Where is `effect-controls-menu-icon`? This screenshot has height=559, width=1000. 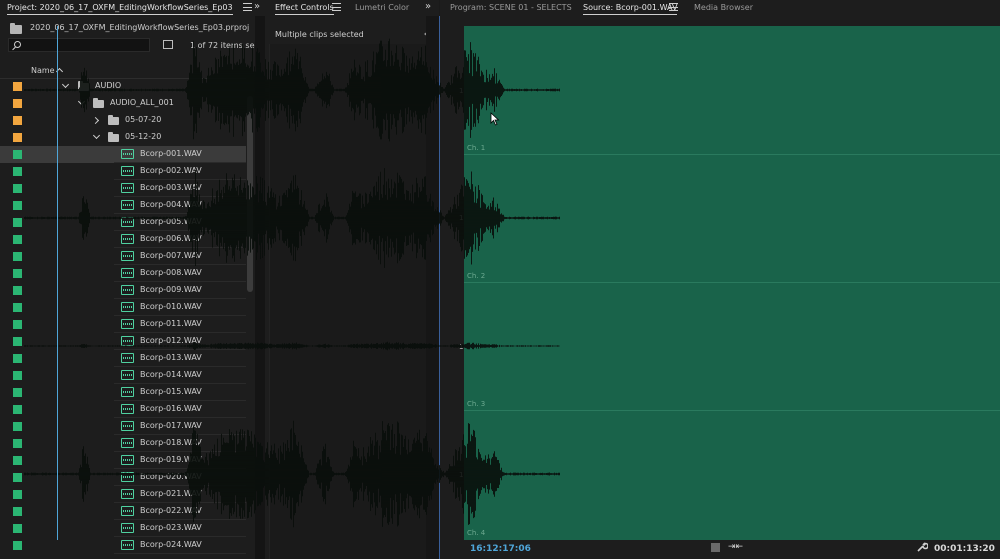 effect-controls-menu-icon is located at coordinates (336, 7).